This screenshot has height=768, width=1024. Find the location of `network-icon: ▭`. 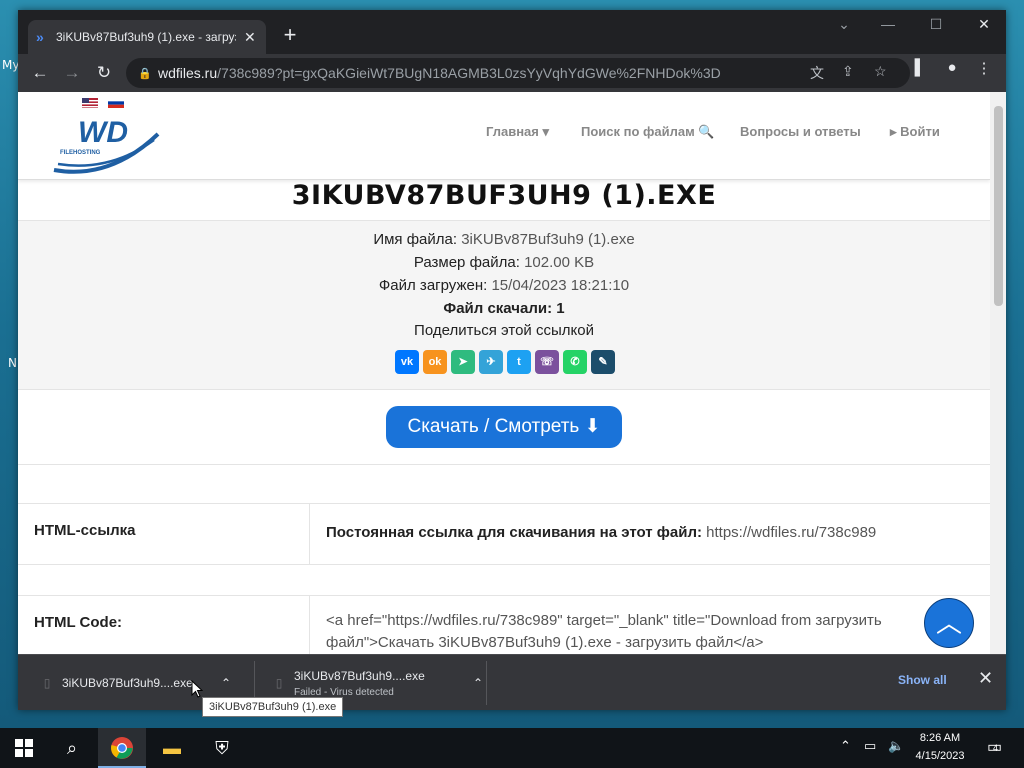

network-icon: ▭ is located at coordinates (870, 746).